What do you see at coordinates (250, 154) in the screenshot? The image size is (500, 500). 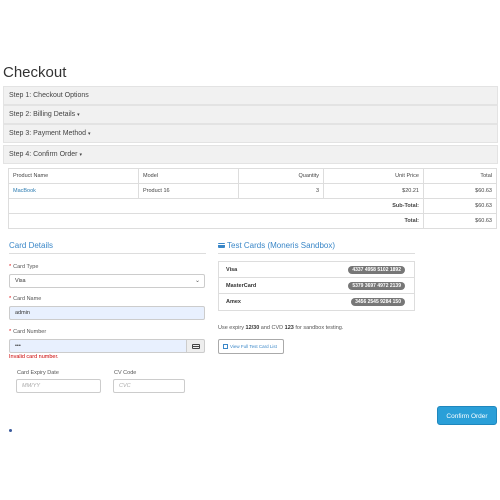 I see `step-confirm-order: Step 4: Confirm Order ▾` at bounding box center [250, 154].